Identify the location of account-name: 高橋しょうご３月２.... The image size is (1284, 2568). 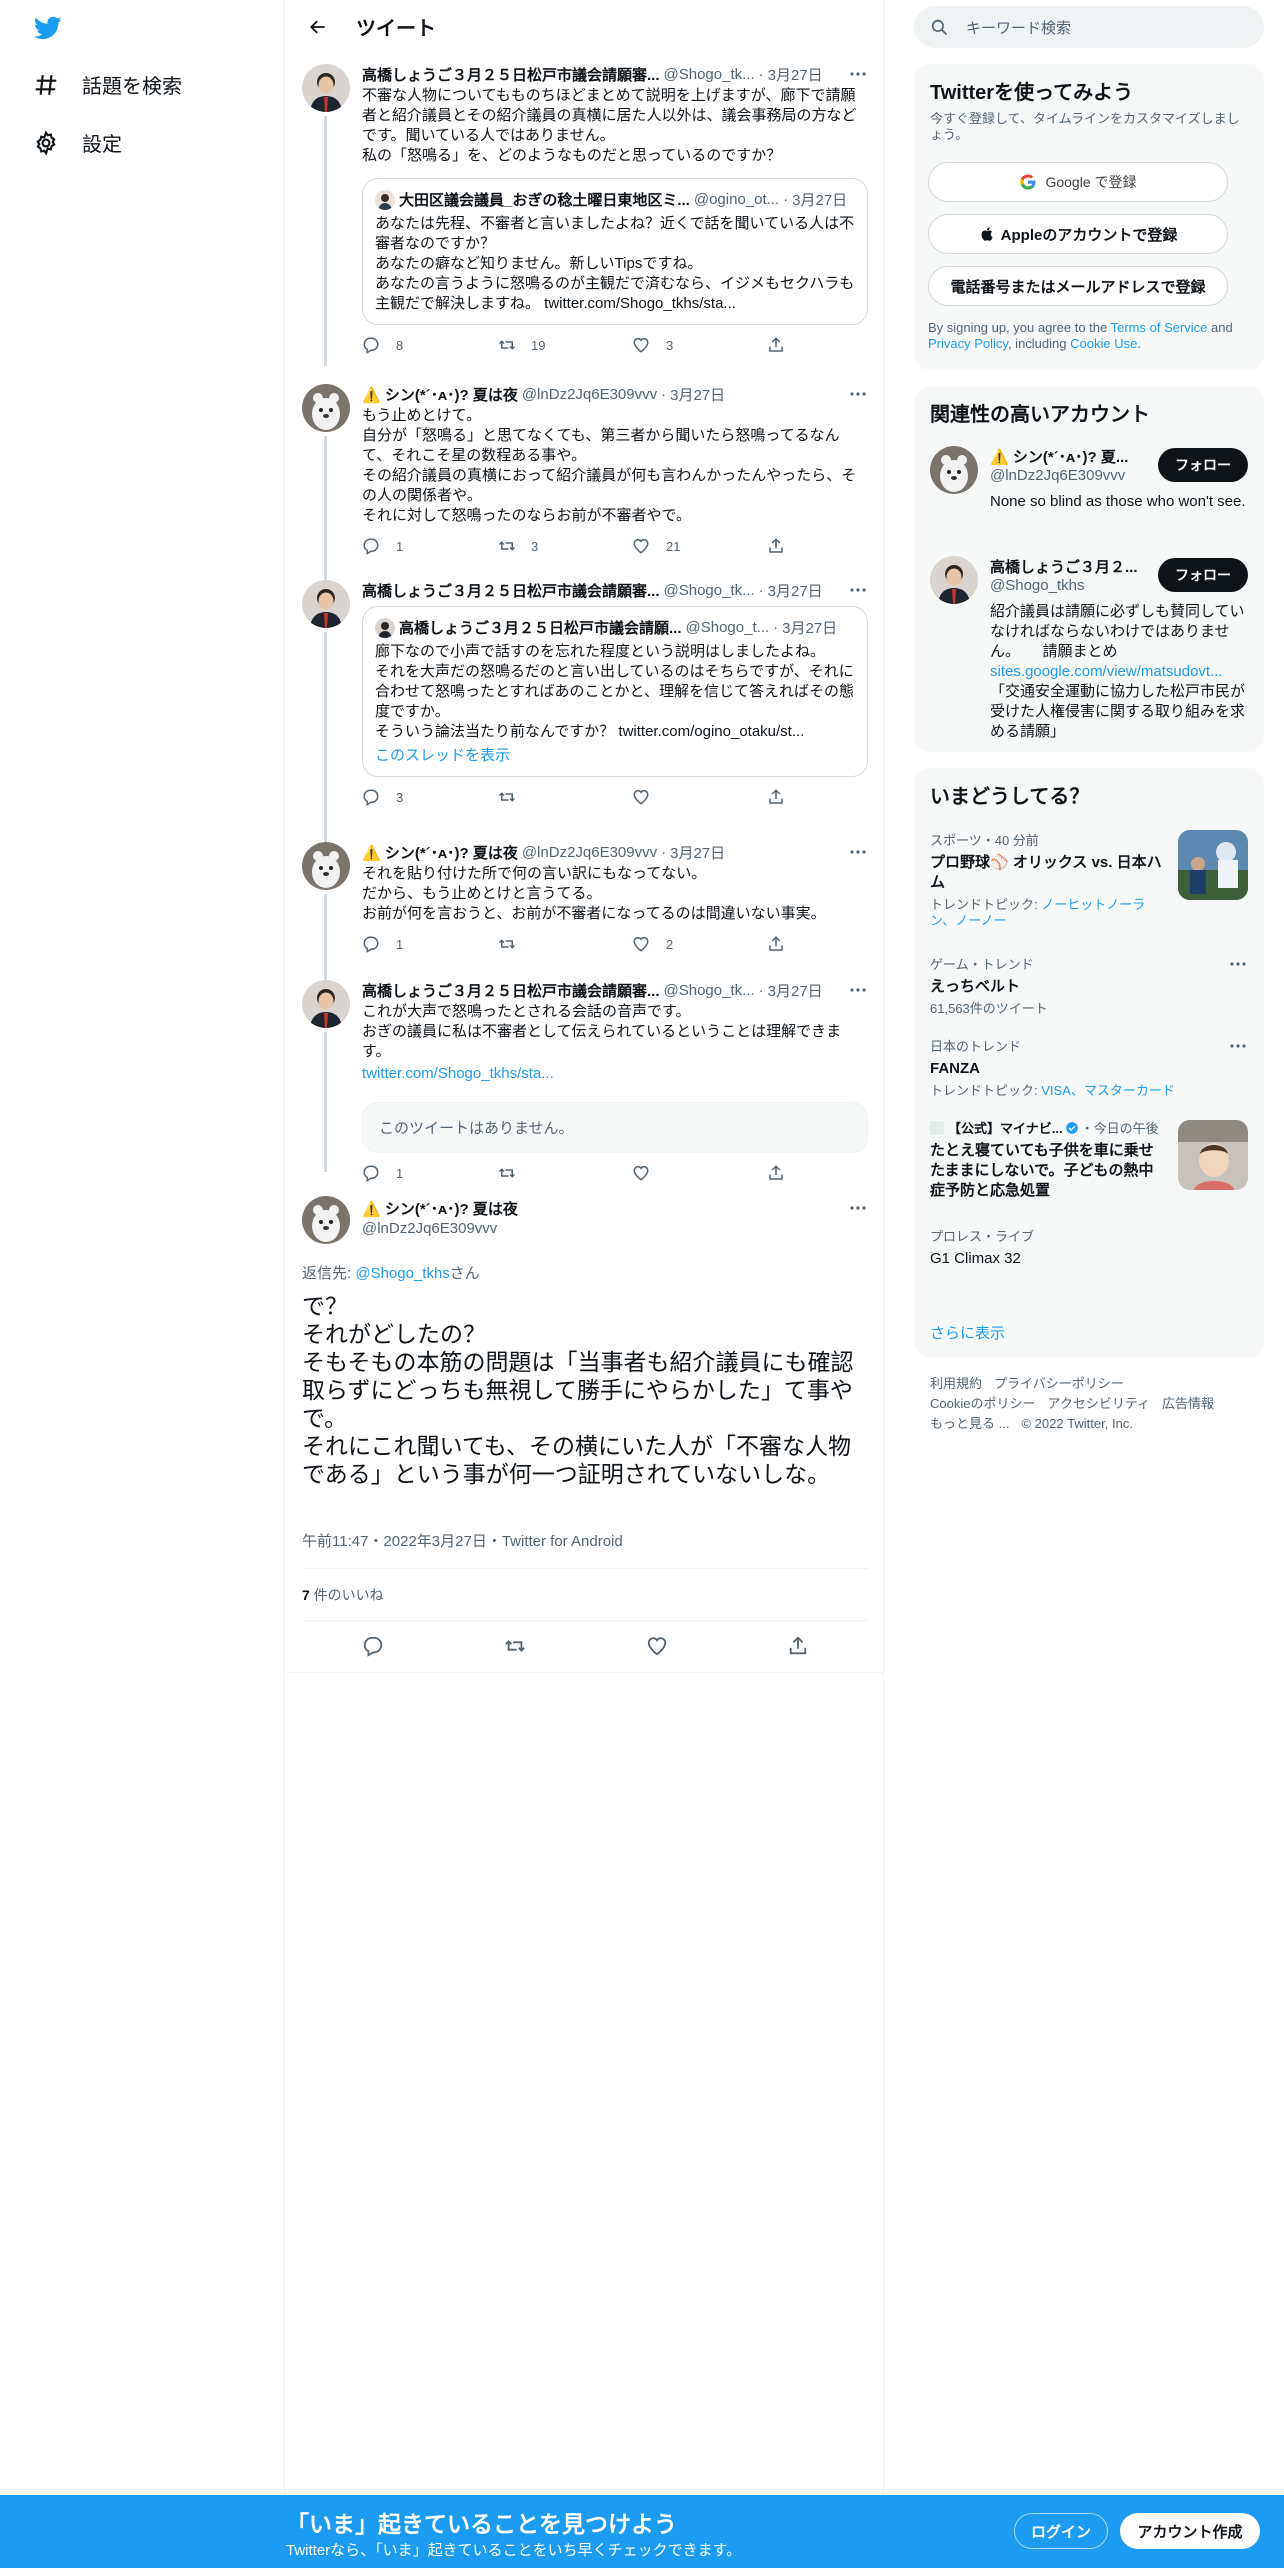
(1065, 566).